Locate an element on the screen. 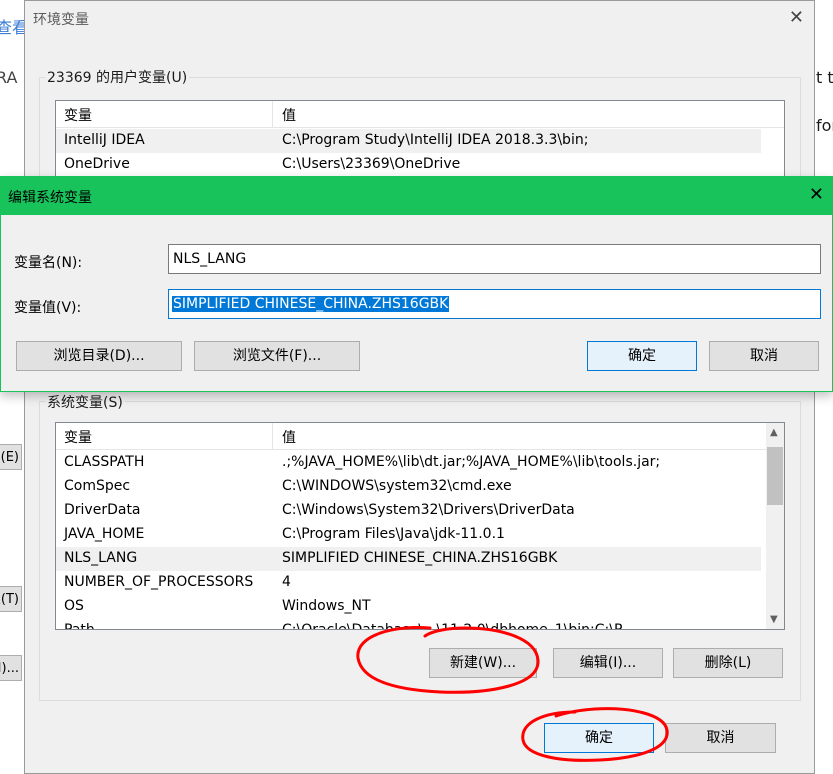  variable-value: 4 is located at coordinates (286, 582).